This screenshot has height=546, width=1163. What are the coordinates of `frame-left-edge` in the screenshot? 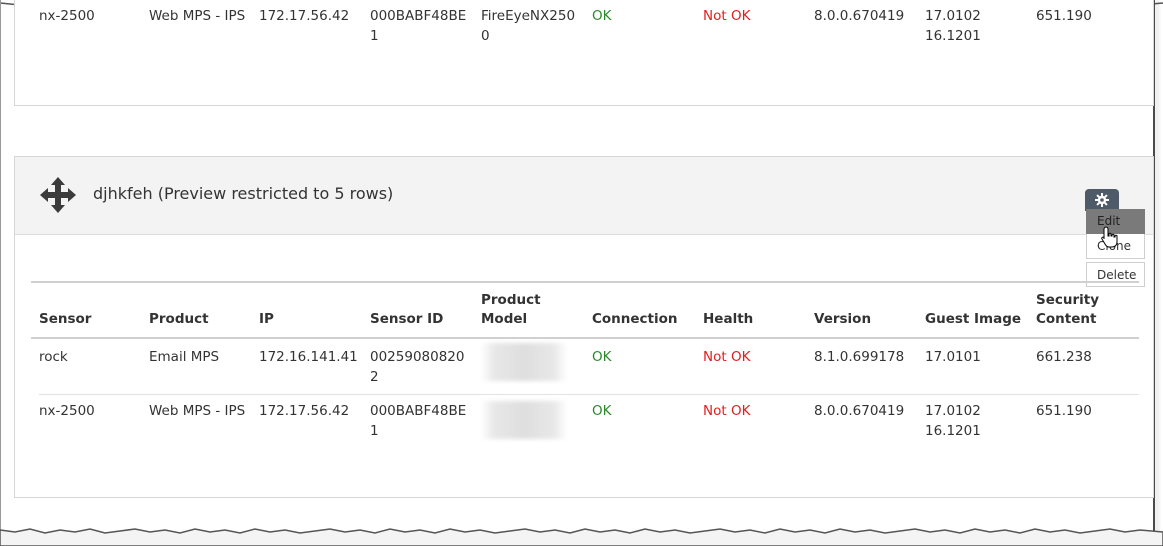 It's located at (0, 267).